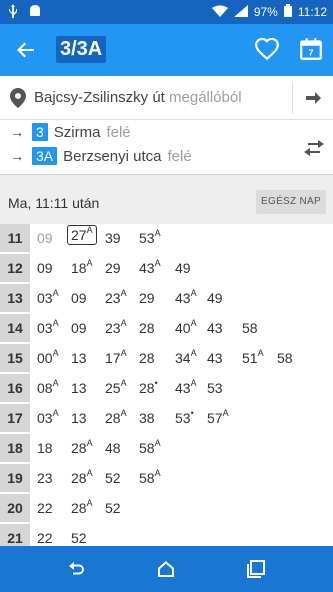 The height and width of the screenshot is (592, 333). What do you see at coordinates (15, 418) in the screenshot?
I see `hour-cell: 17` at bounding box center [15, 418].